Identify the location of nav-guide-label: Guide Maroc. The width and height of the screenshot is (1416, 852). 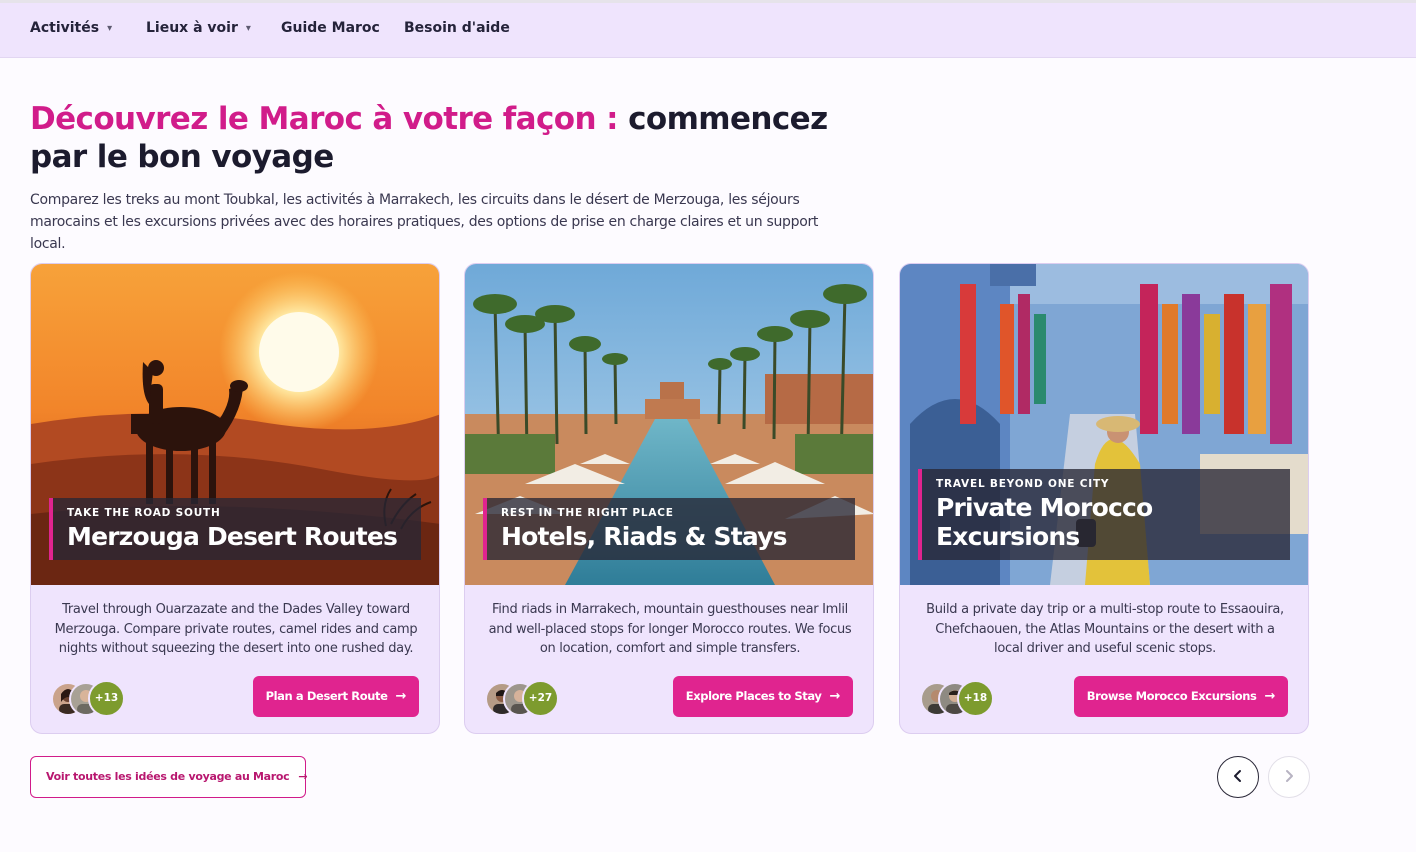
(330, 28).